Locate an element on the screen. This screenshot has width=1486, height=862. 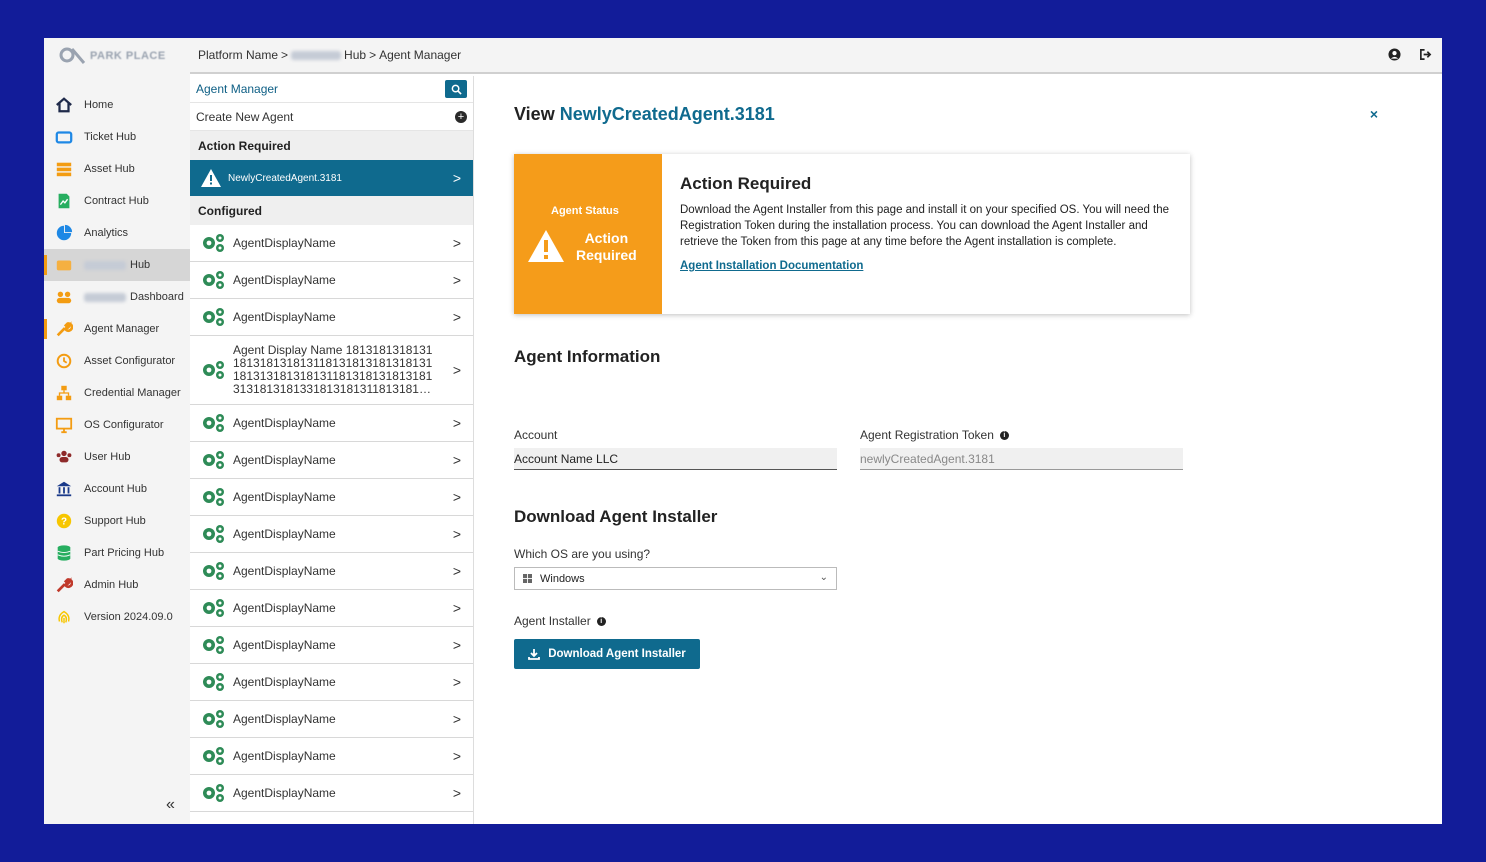
close-icon: × is located at coordinates (1374, 114).